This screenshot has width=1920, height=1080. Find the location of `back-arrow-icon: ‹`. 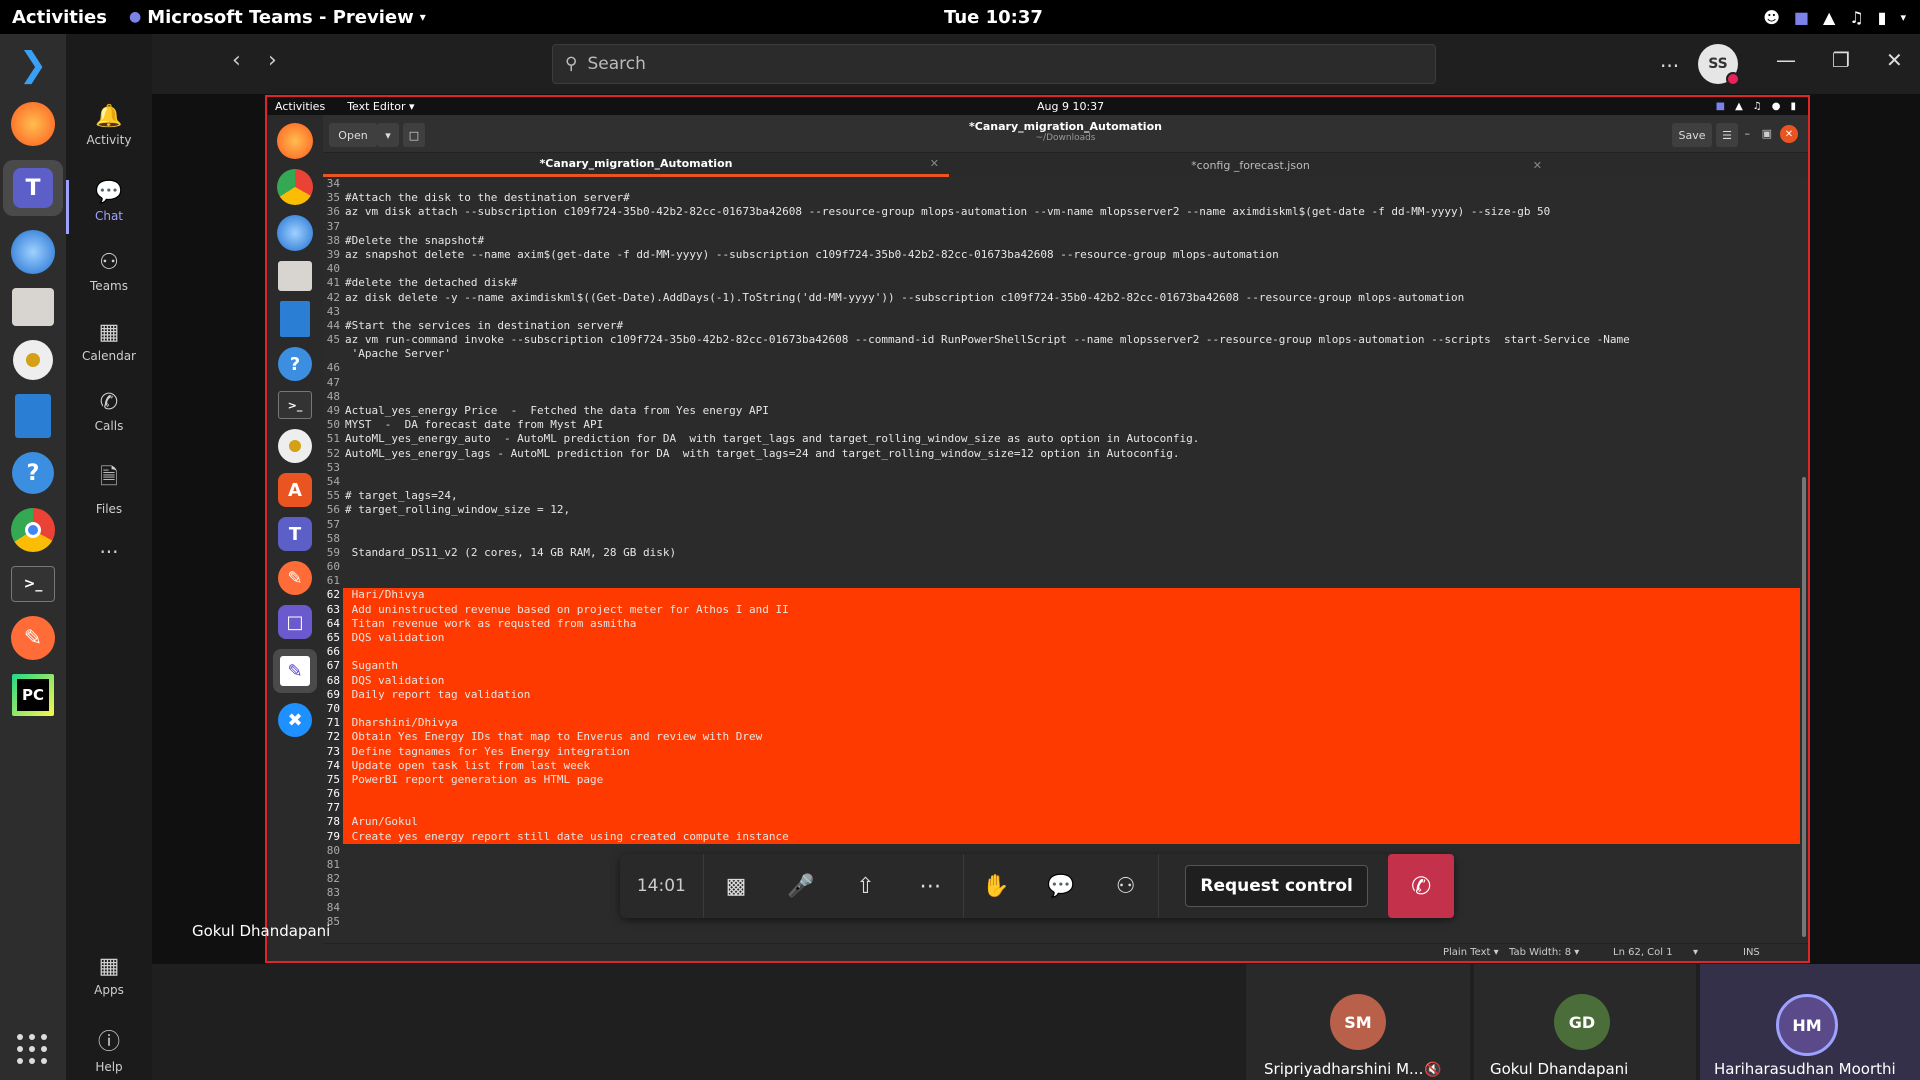

back-arrow-icon: ‹ is located at coordinates (236, 60).